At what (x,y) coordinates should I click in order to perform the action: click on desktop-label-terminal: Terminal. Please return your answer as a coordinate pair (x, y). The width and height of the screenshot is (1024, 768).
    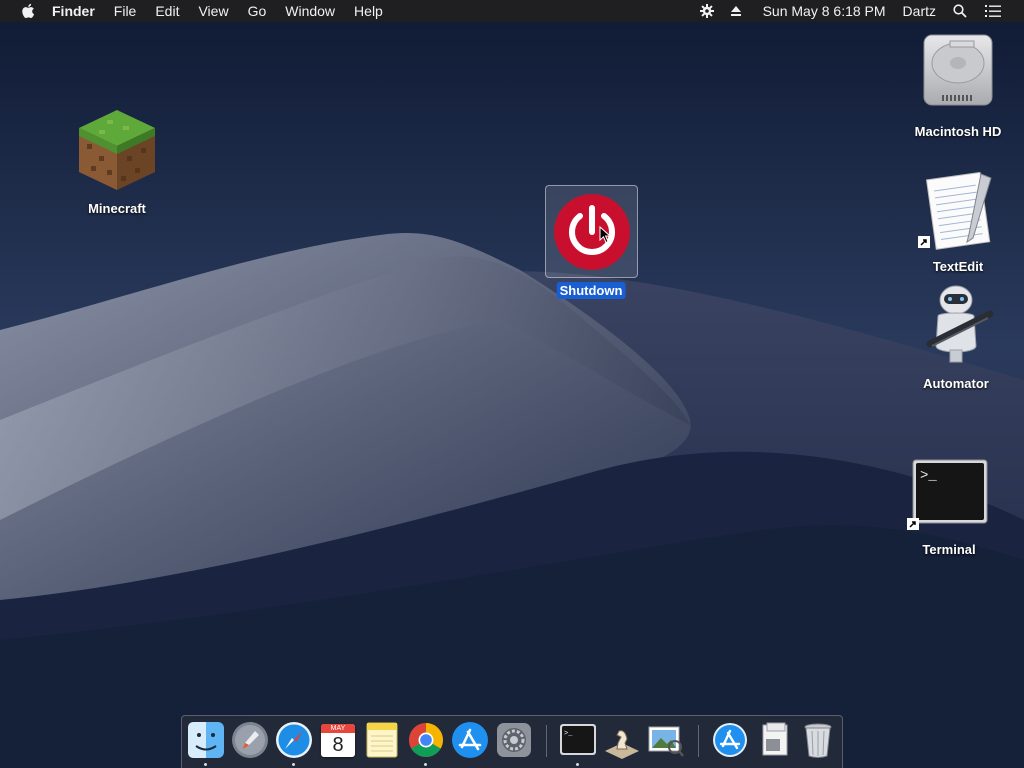
    Looking at the image, I should click on (948, 549).